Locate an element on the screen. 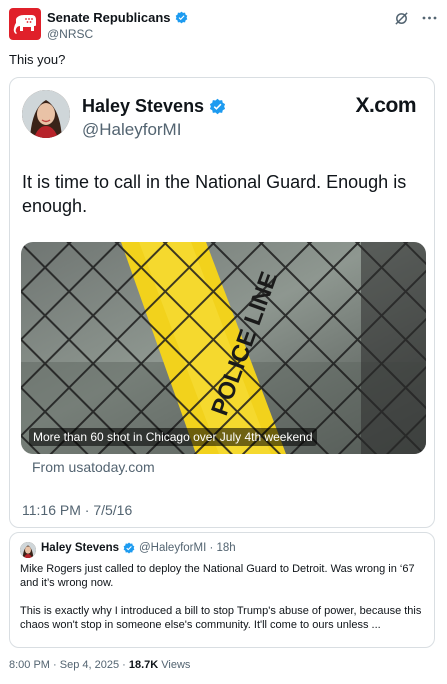  embedded-author-name: Haley Stevens is located at coordinates (154, 106).